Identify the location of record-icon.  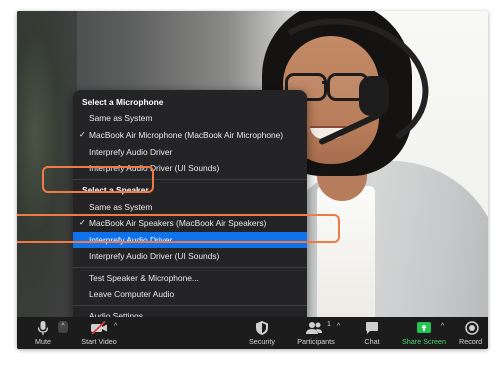
(472, 328).